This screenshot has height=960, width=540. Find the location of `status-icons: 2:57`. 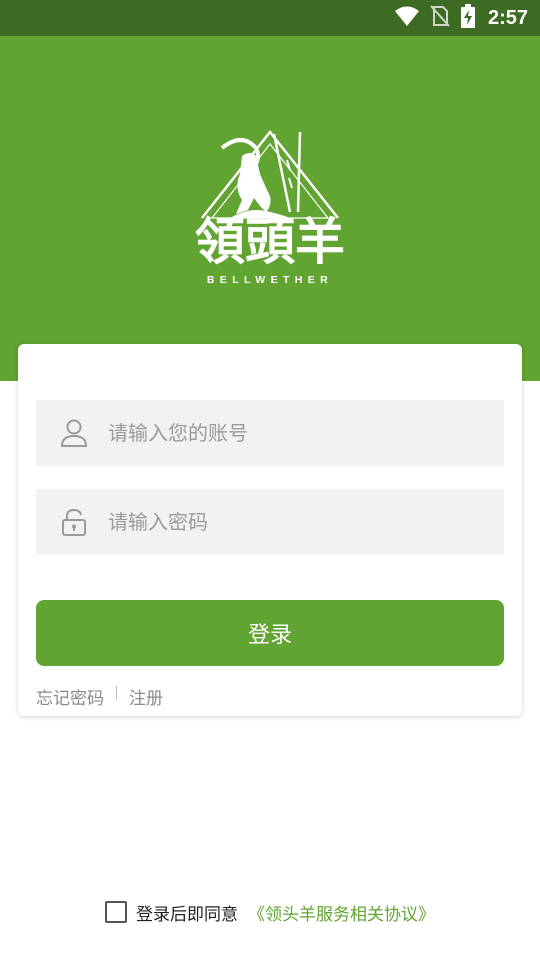

status-icons: 2:57 is located at coordinates (461, 18).